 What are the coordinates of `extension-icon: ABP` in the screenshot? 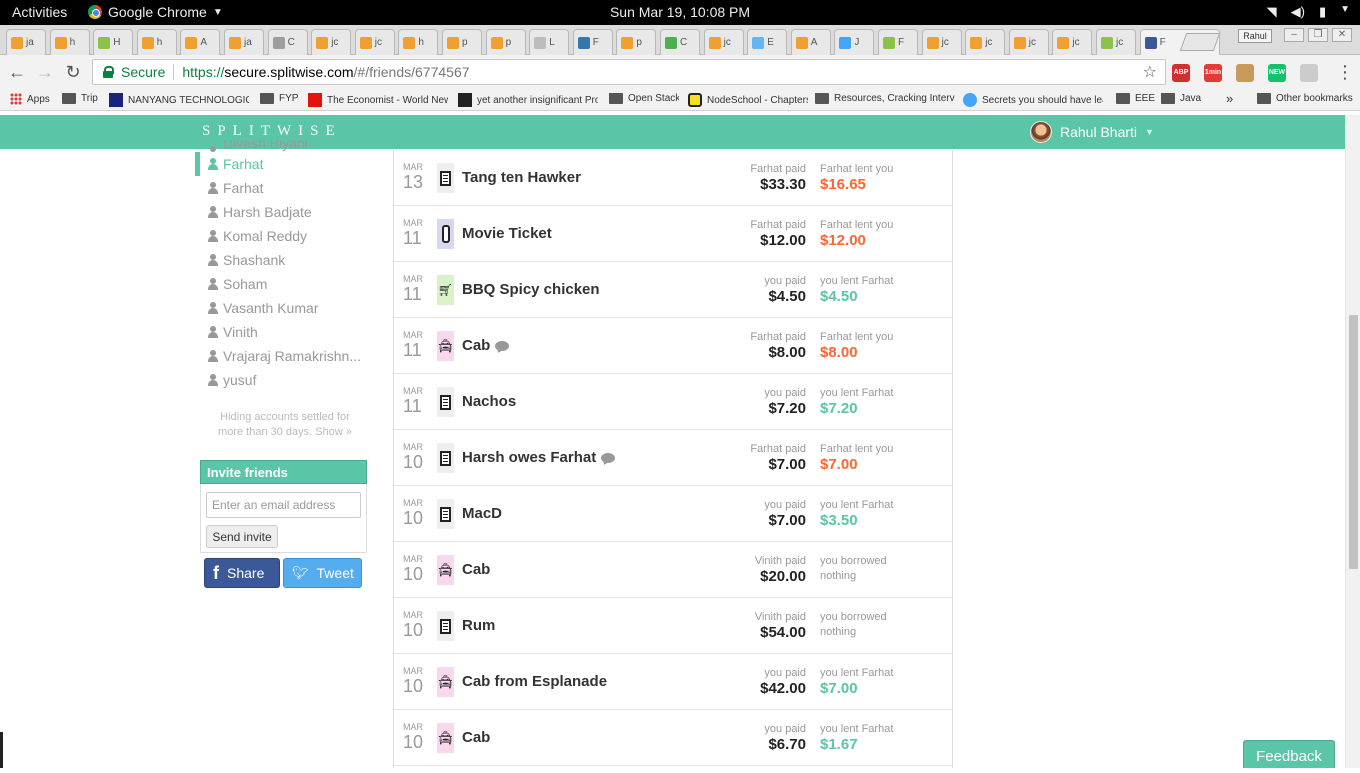 It's located at (1181, 73).